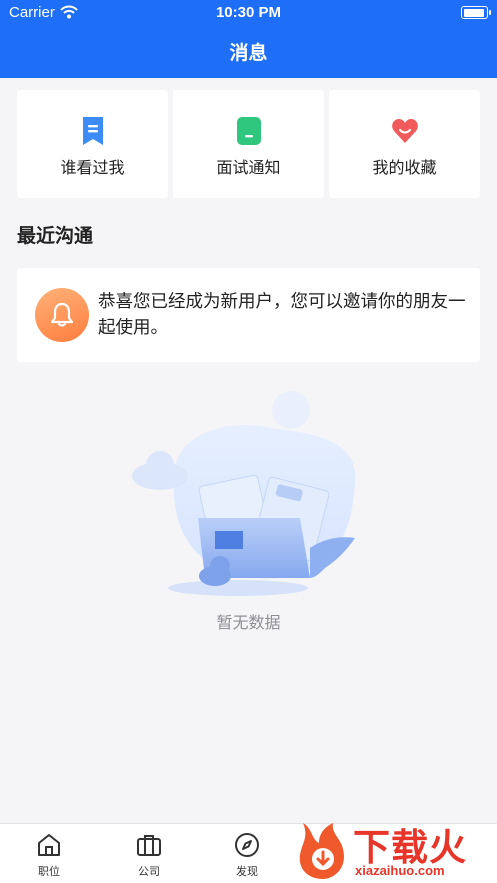 The image size is (497, 883). Describe the element at coordinates (149, 845) in the screenshot. I see `briefcase-icon` at that location.